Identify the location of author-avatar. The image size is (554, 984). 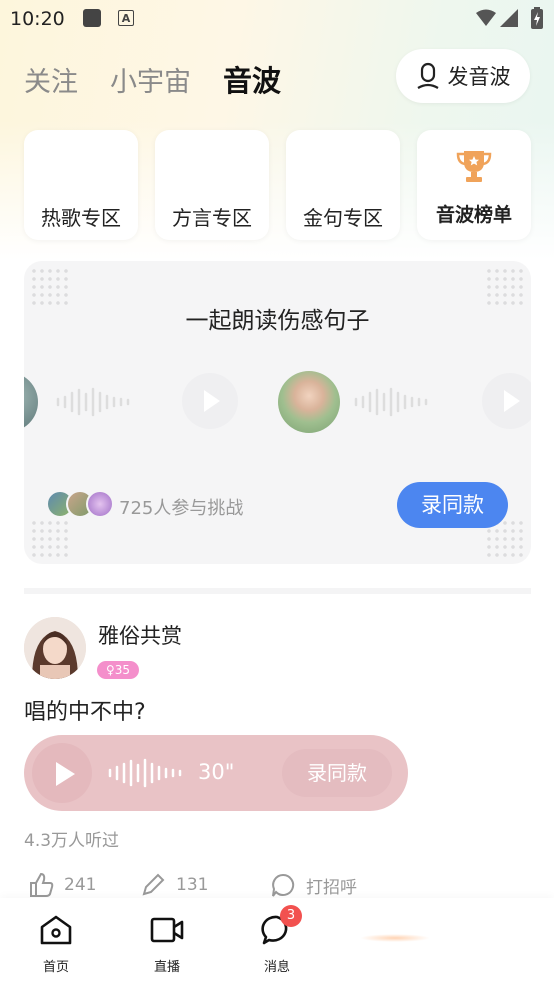
(55, 648).